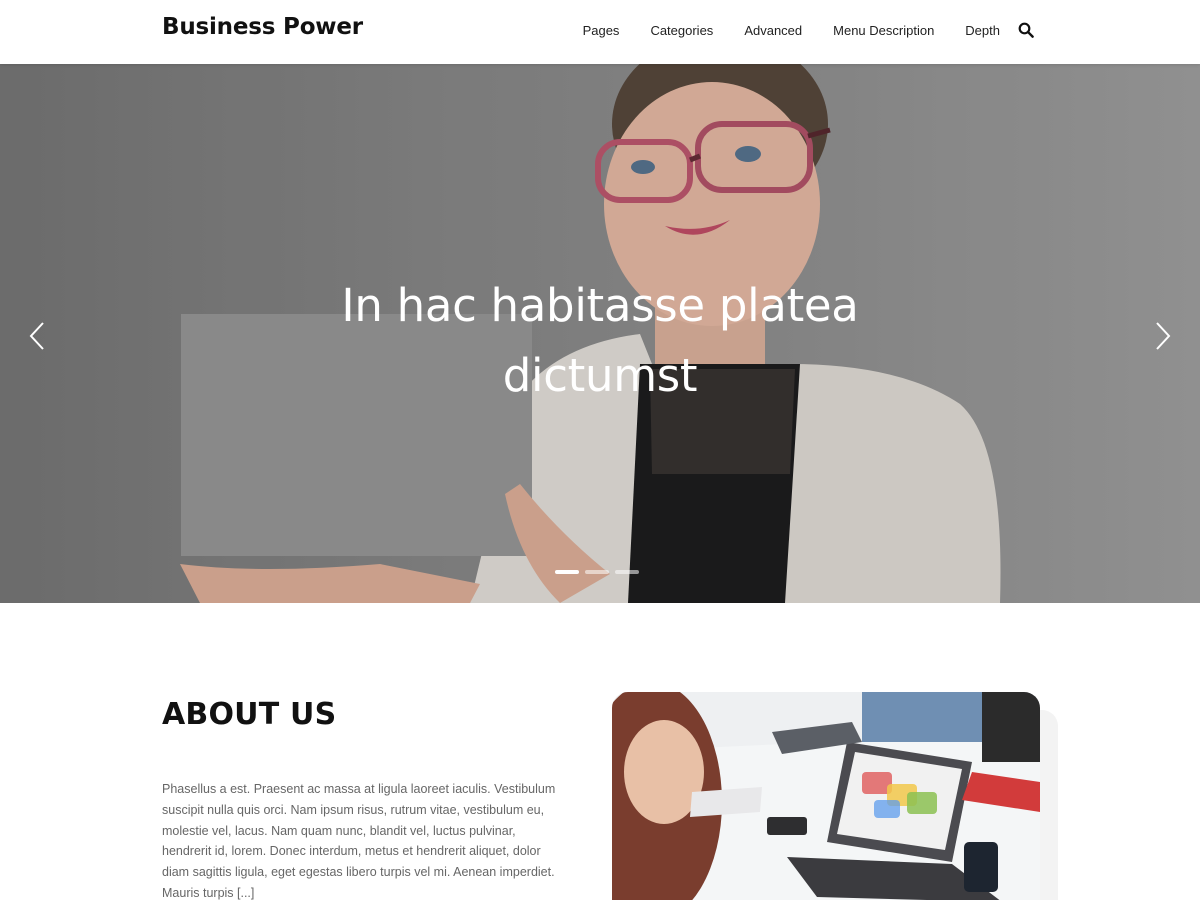 Image resolution: width=1200 pixels, height=900 pixels. I want to click on about-image, so click(826, 796).